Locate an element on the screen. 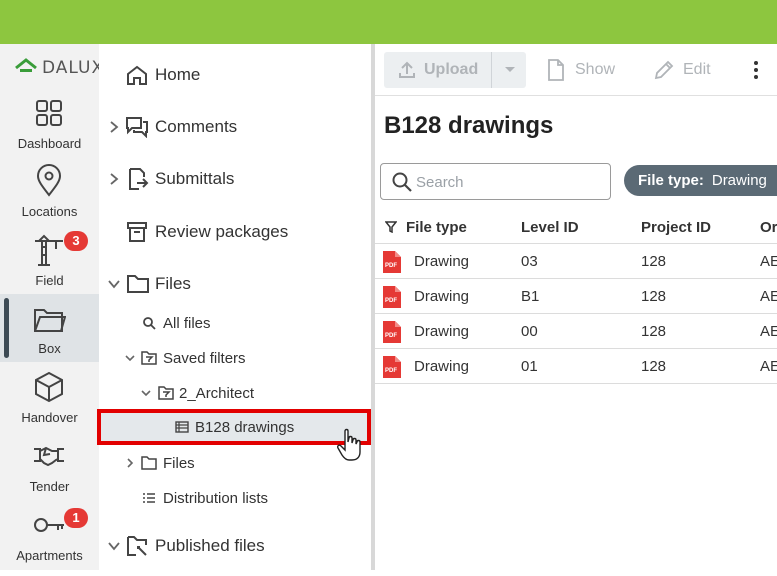 This screenshot has width=777, height=576. show-button: Show is located at coordinates (581, 70).